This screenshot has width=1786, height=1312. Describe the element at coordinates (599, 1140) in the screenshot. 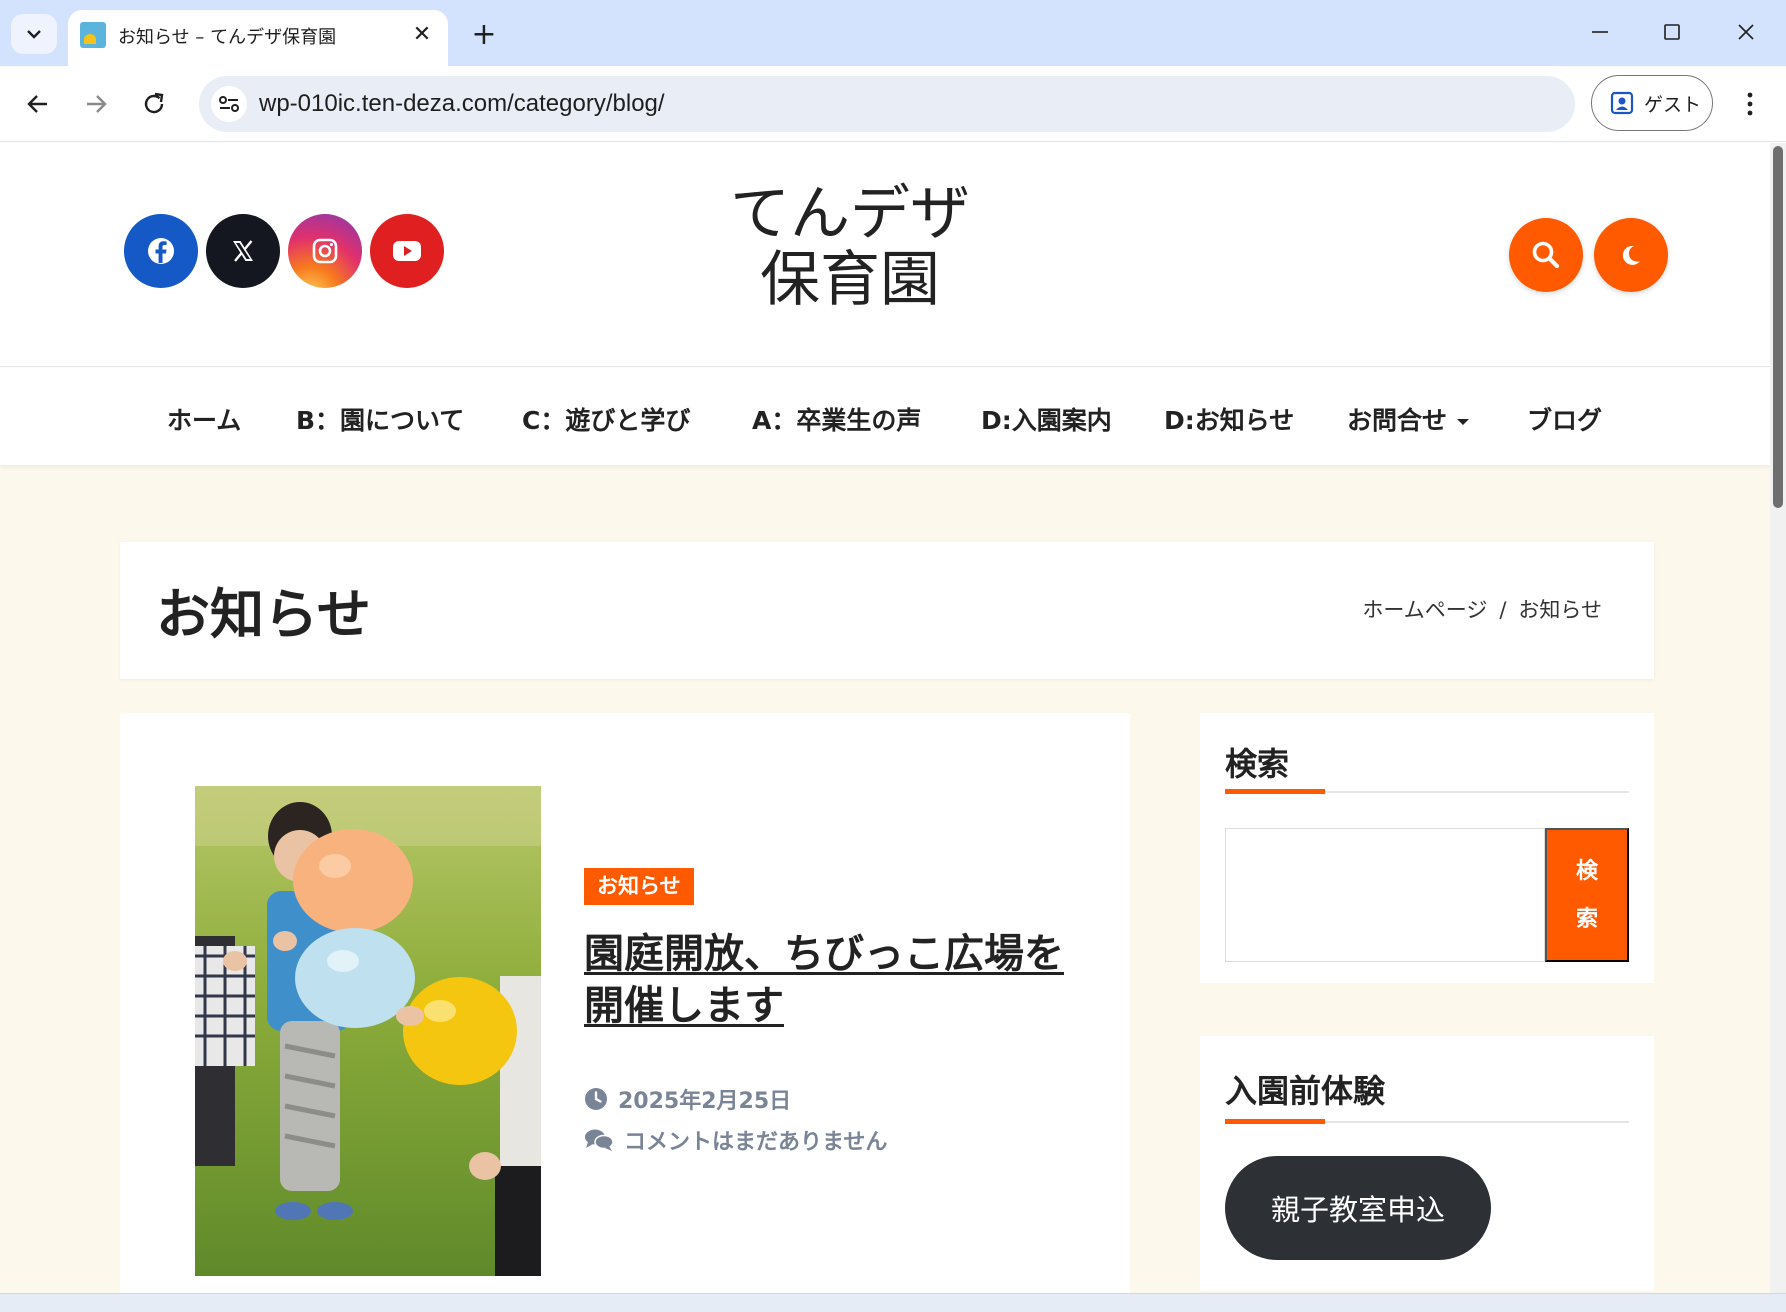

I see `comments-icon` at that location.